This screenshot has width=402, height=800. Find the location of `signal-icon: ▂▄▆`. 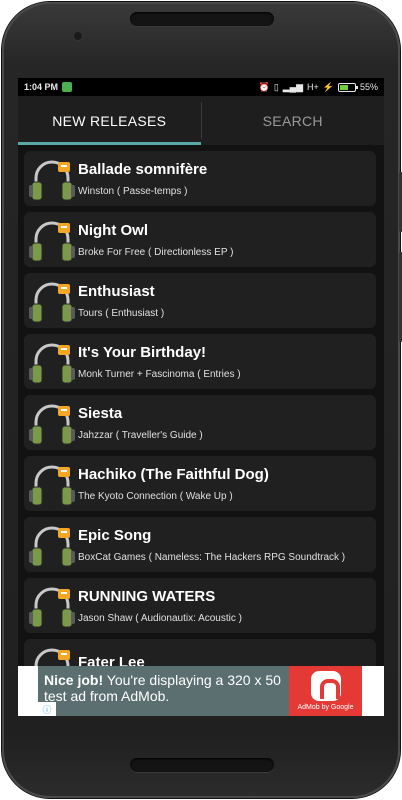

signal-icon: ▂▄▆ is located at coordinates (292, 86).